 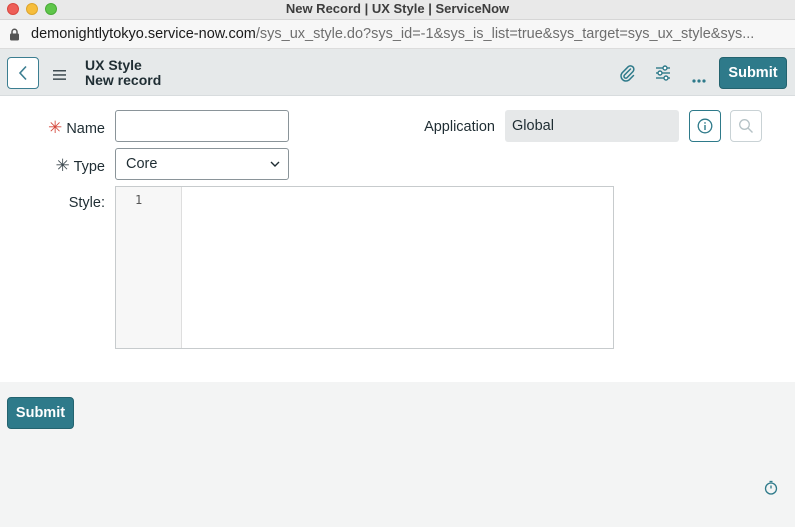 What do you see at coordinates (139, 200) in the screenshot?
I see `line-number: 1` at bounding box center [139, 200].